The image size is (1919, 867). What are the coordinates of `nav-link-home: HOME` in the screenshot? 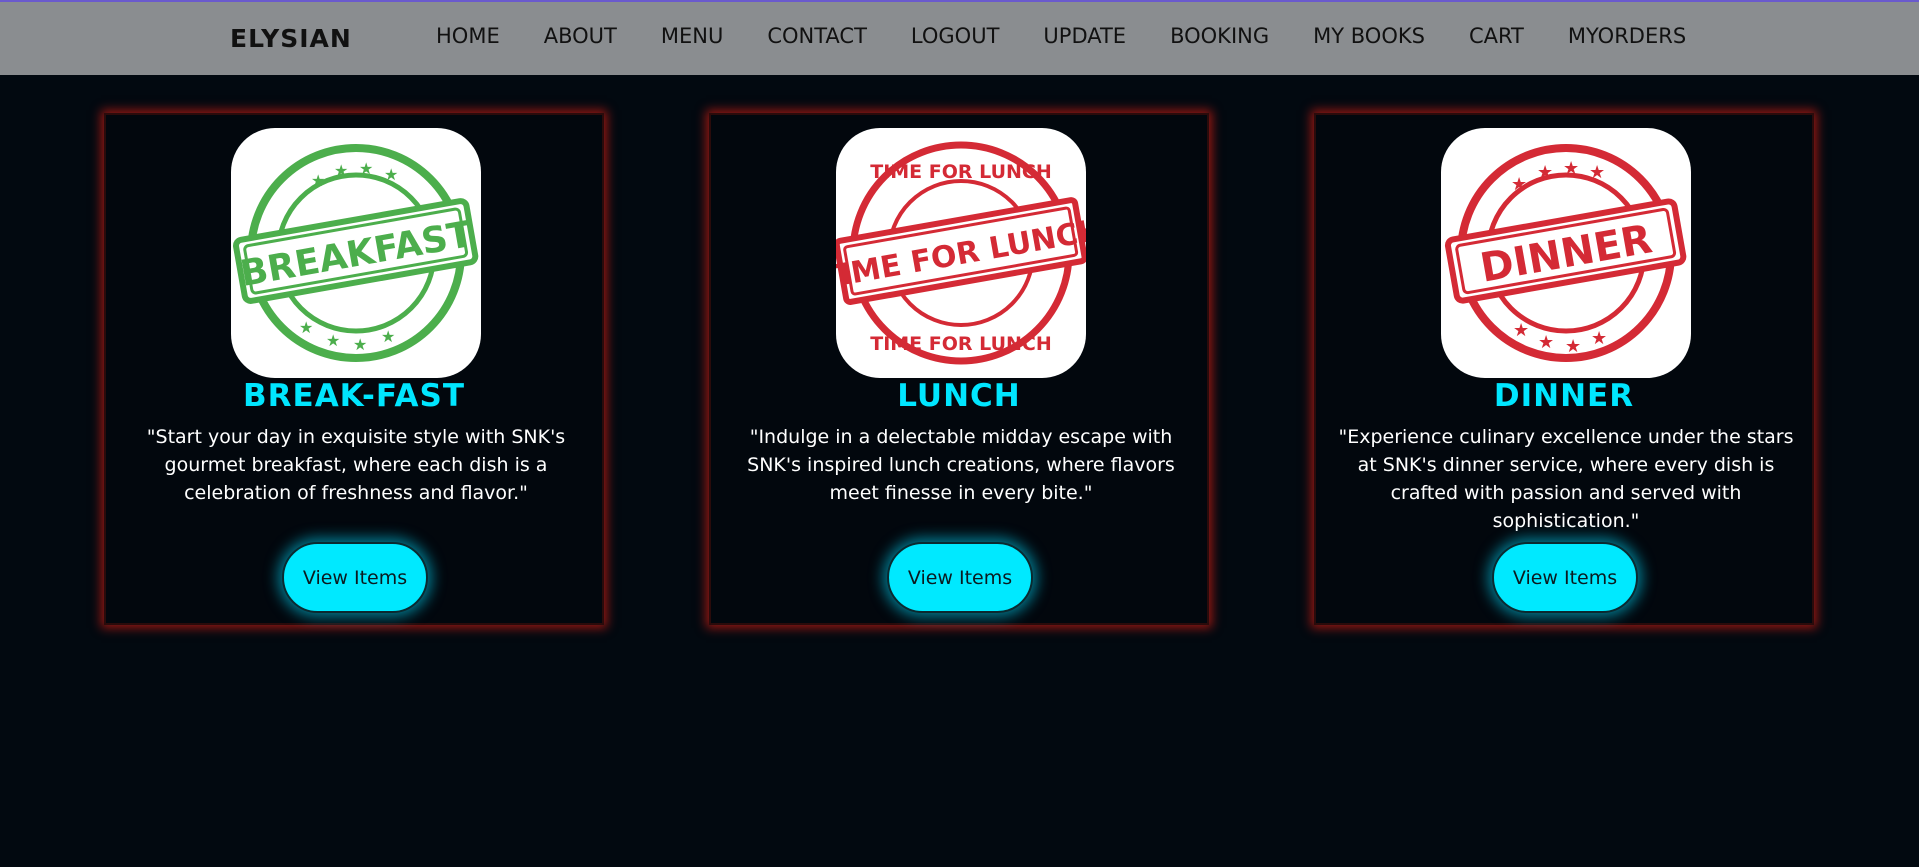 It's located at (468, 36).